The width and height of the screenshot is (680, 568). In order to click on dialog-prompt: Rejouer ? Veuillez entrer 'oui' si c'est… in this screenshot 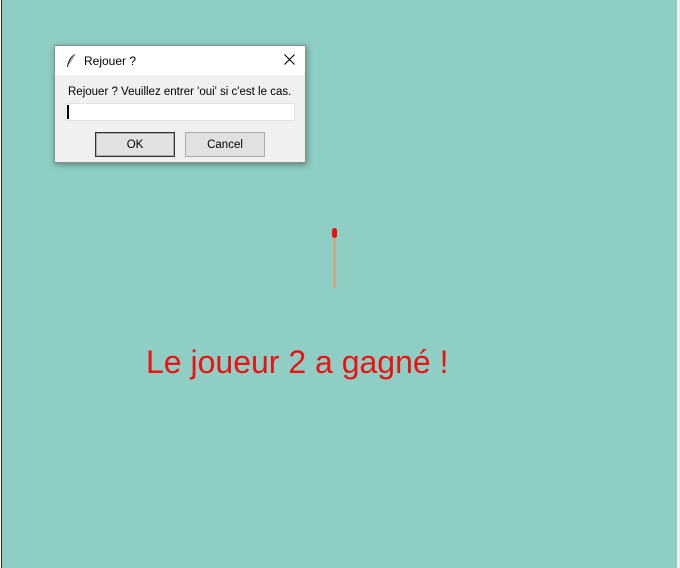, I will do `click(180, 92)`.